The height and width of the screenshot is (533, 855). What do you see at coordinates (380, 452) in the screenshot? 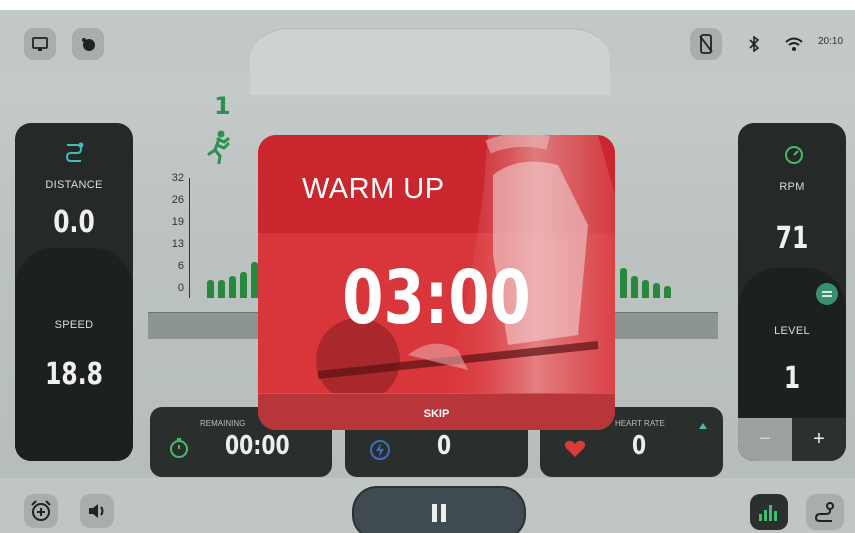
I see `lightning-icon` at bounding box center [380, 452].